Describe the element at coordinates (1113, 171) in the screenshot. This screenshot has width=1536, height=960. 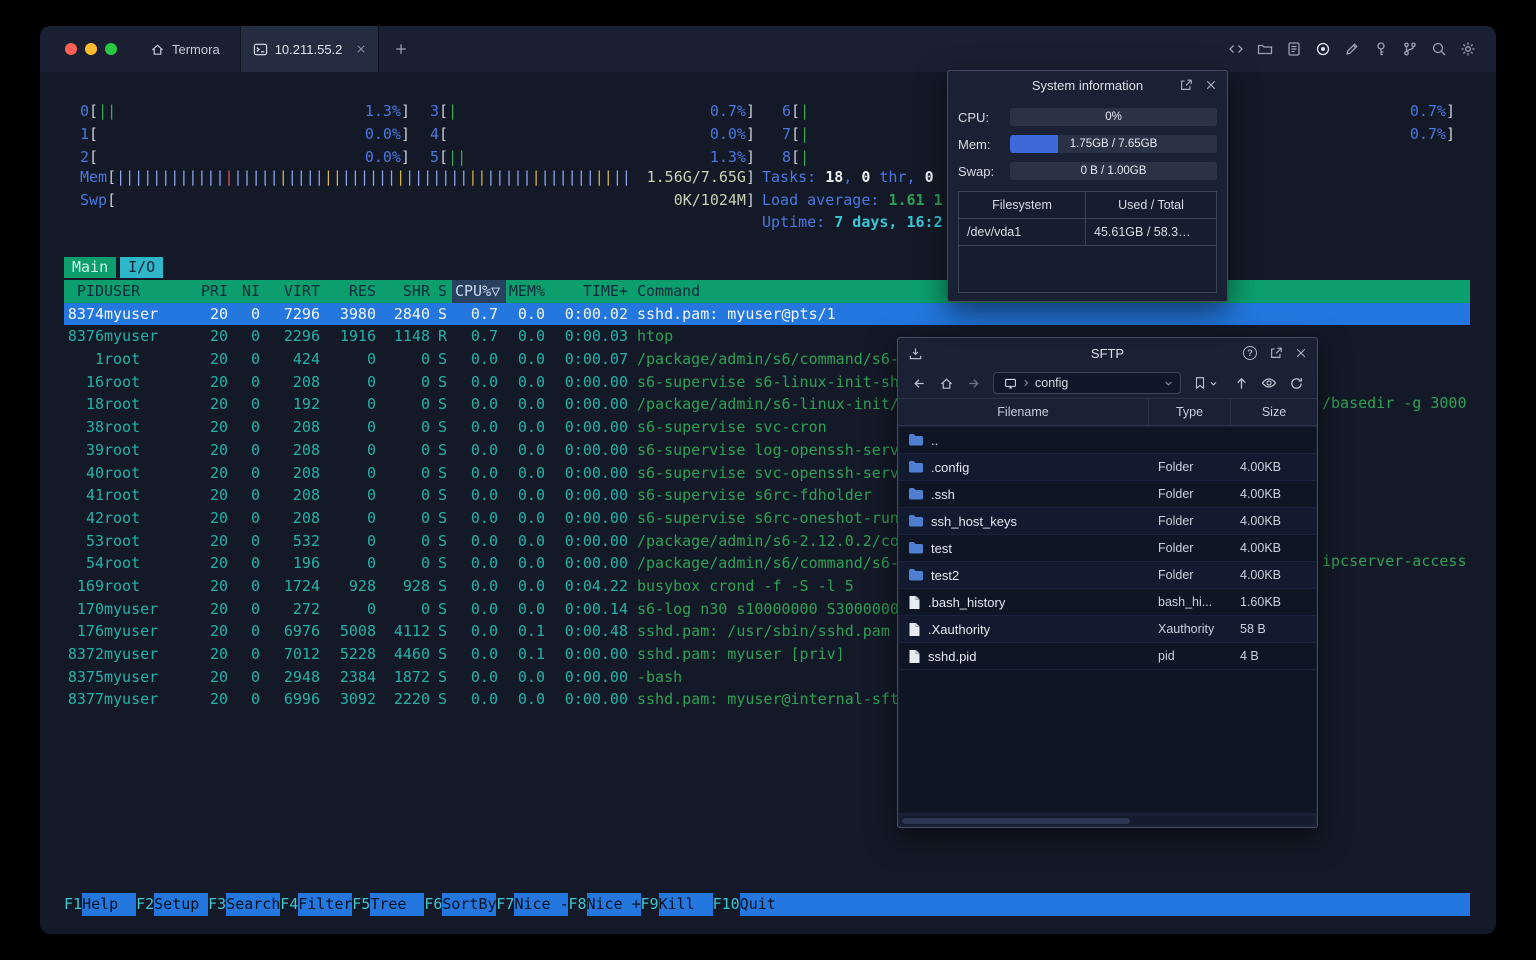
I see `swap-usage-value: 0 B / 1.00GB` at that location.